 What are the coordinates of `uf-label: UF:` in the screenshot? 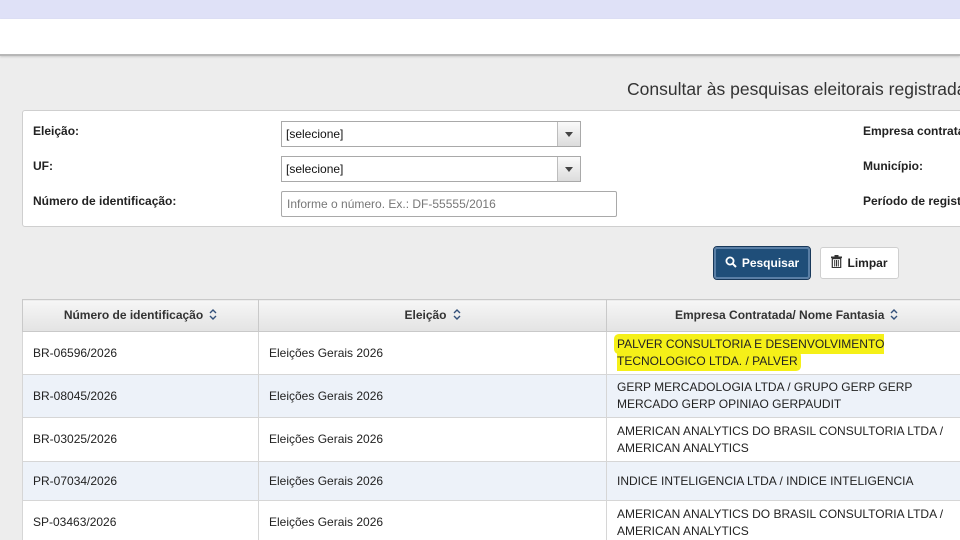 It's located at (43, 166).